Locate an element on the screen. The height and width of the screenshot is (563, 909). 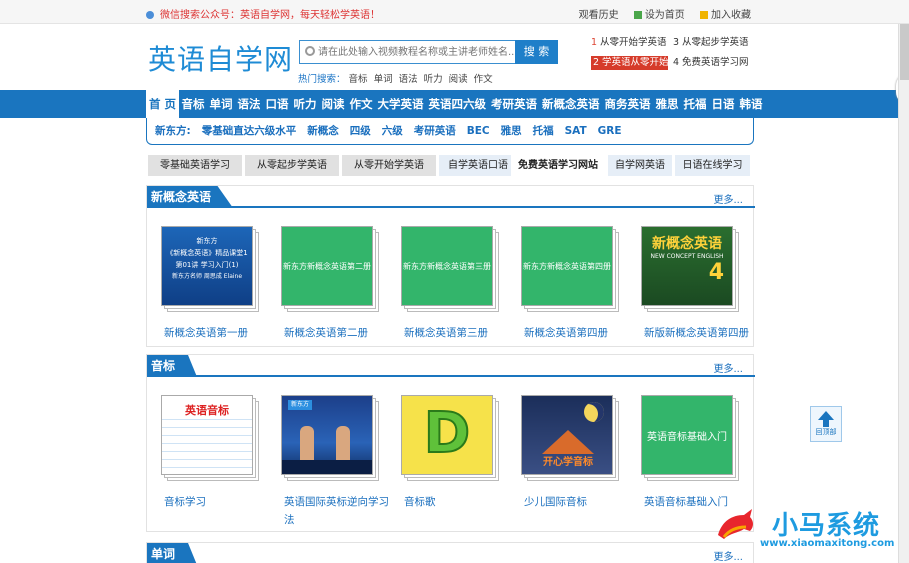
nav-item: 新概念英语 is located at coordinates (571, 104).